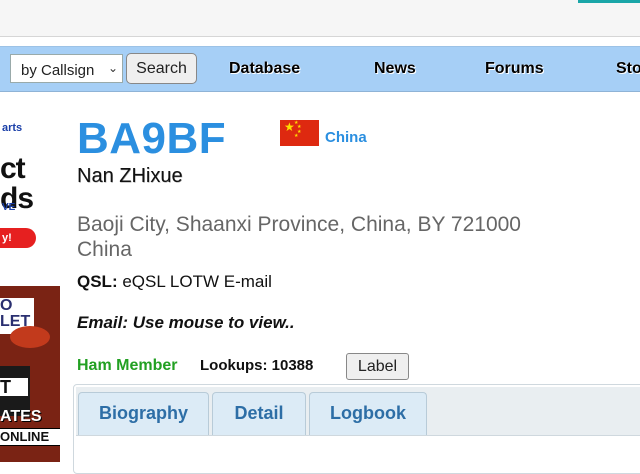 The height and width of the screenshot is (474, 640). Describe the element at coordinates (14, 387) in the screenshot. I see `ad-text: T` at that location.